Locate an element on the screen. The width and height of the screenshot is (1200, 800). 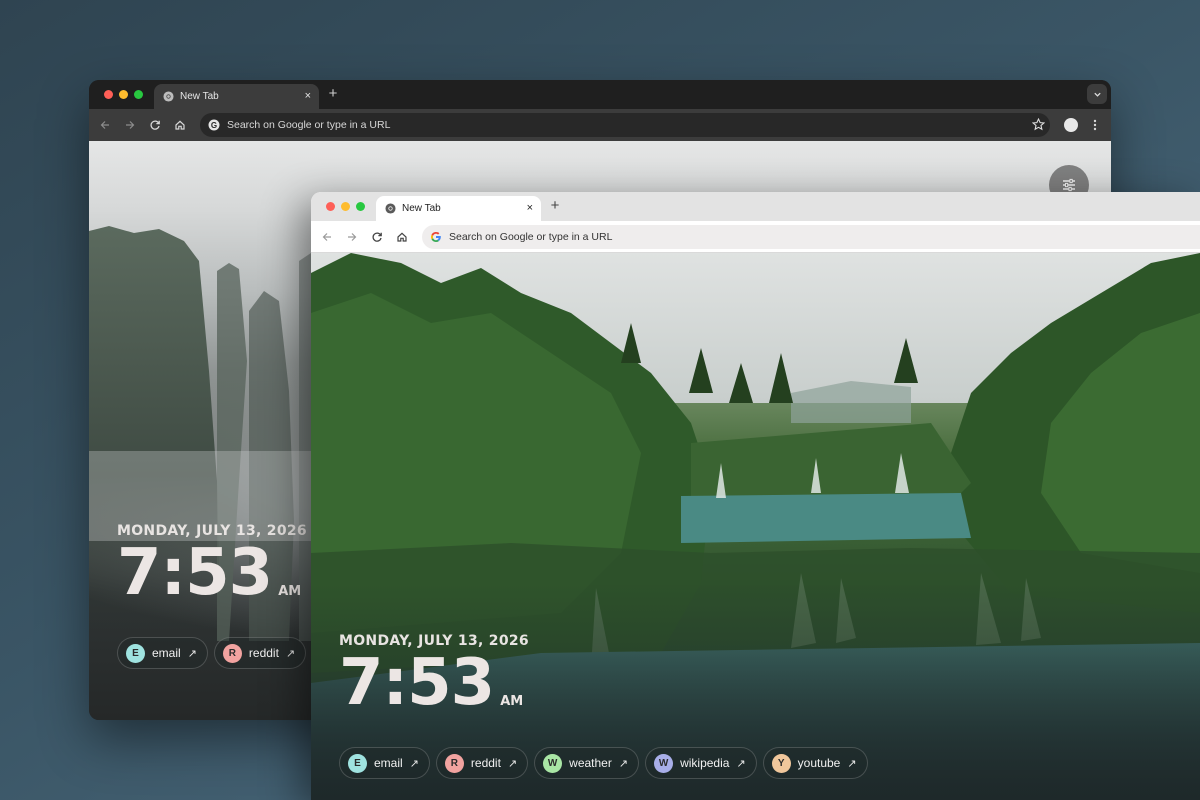
profile-avatar is located at coordinates (1071, 125).